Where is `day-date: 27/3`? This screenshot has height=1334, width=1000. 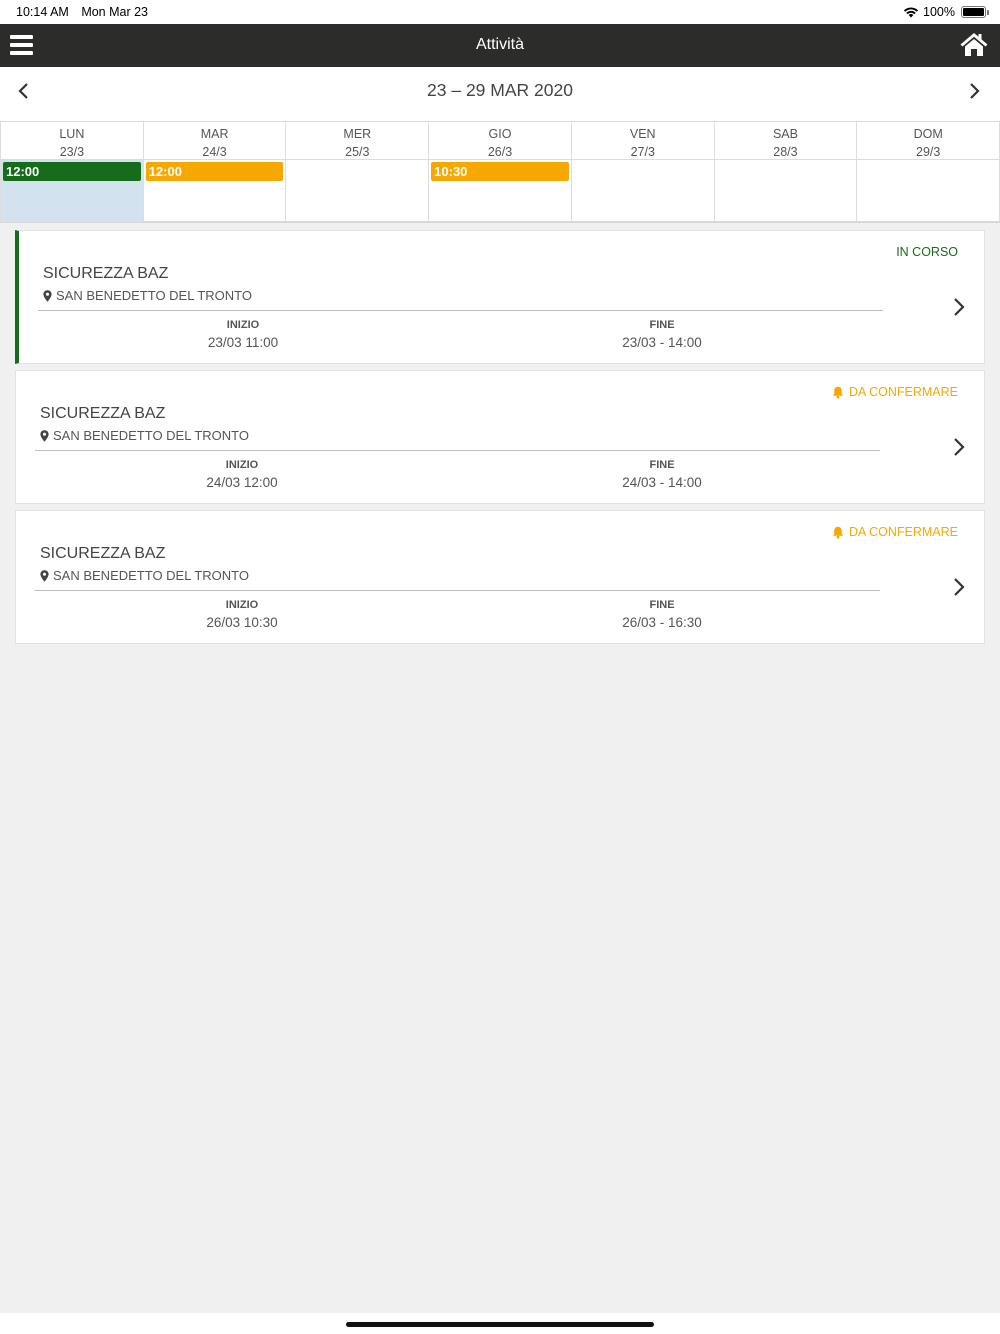 day-date: 27/3 is located at coordinates (642, 152).